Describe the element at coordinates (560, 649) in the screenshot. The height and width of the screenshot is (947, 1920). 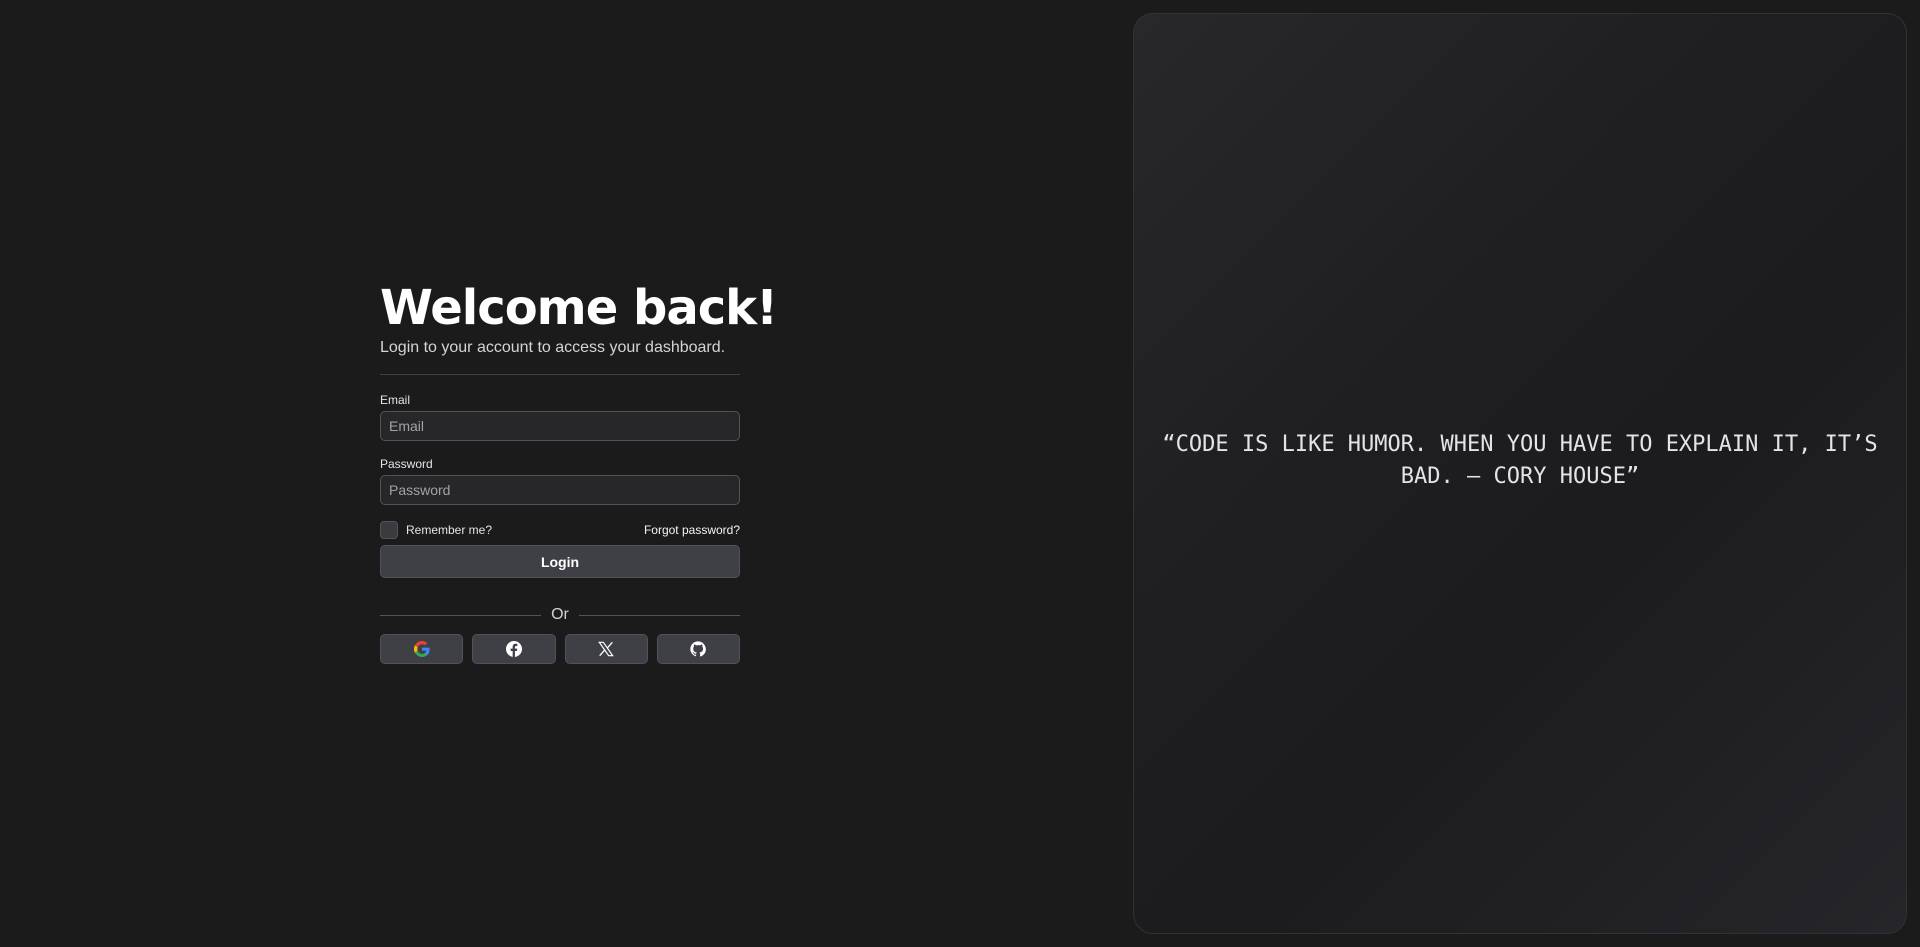
I see `social-login-buttons` at that location.